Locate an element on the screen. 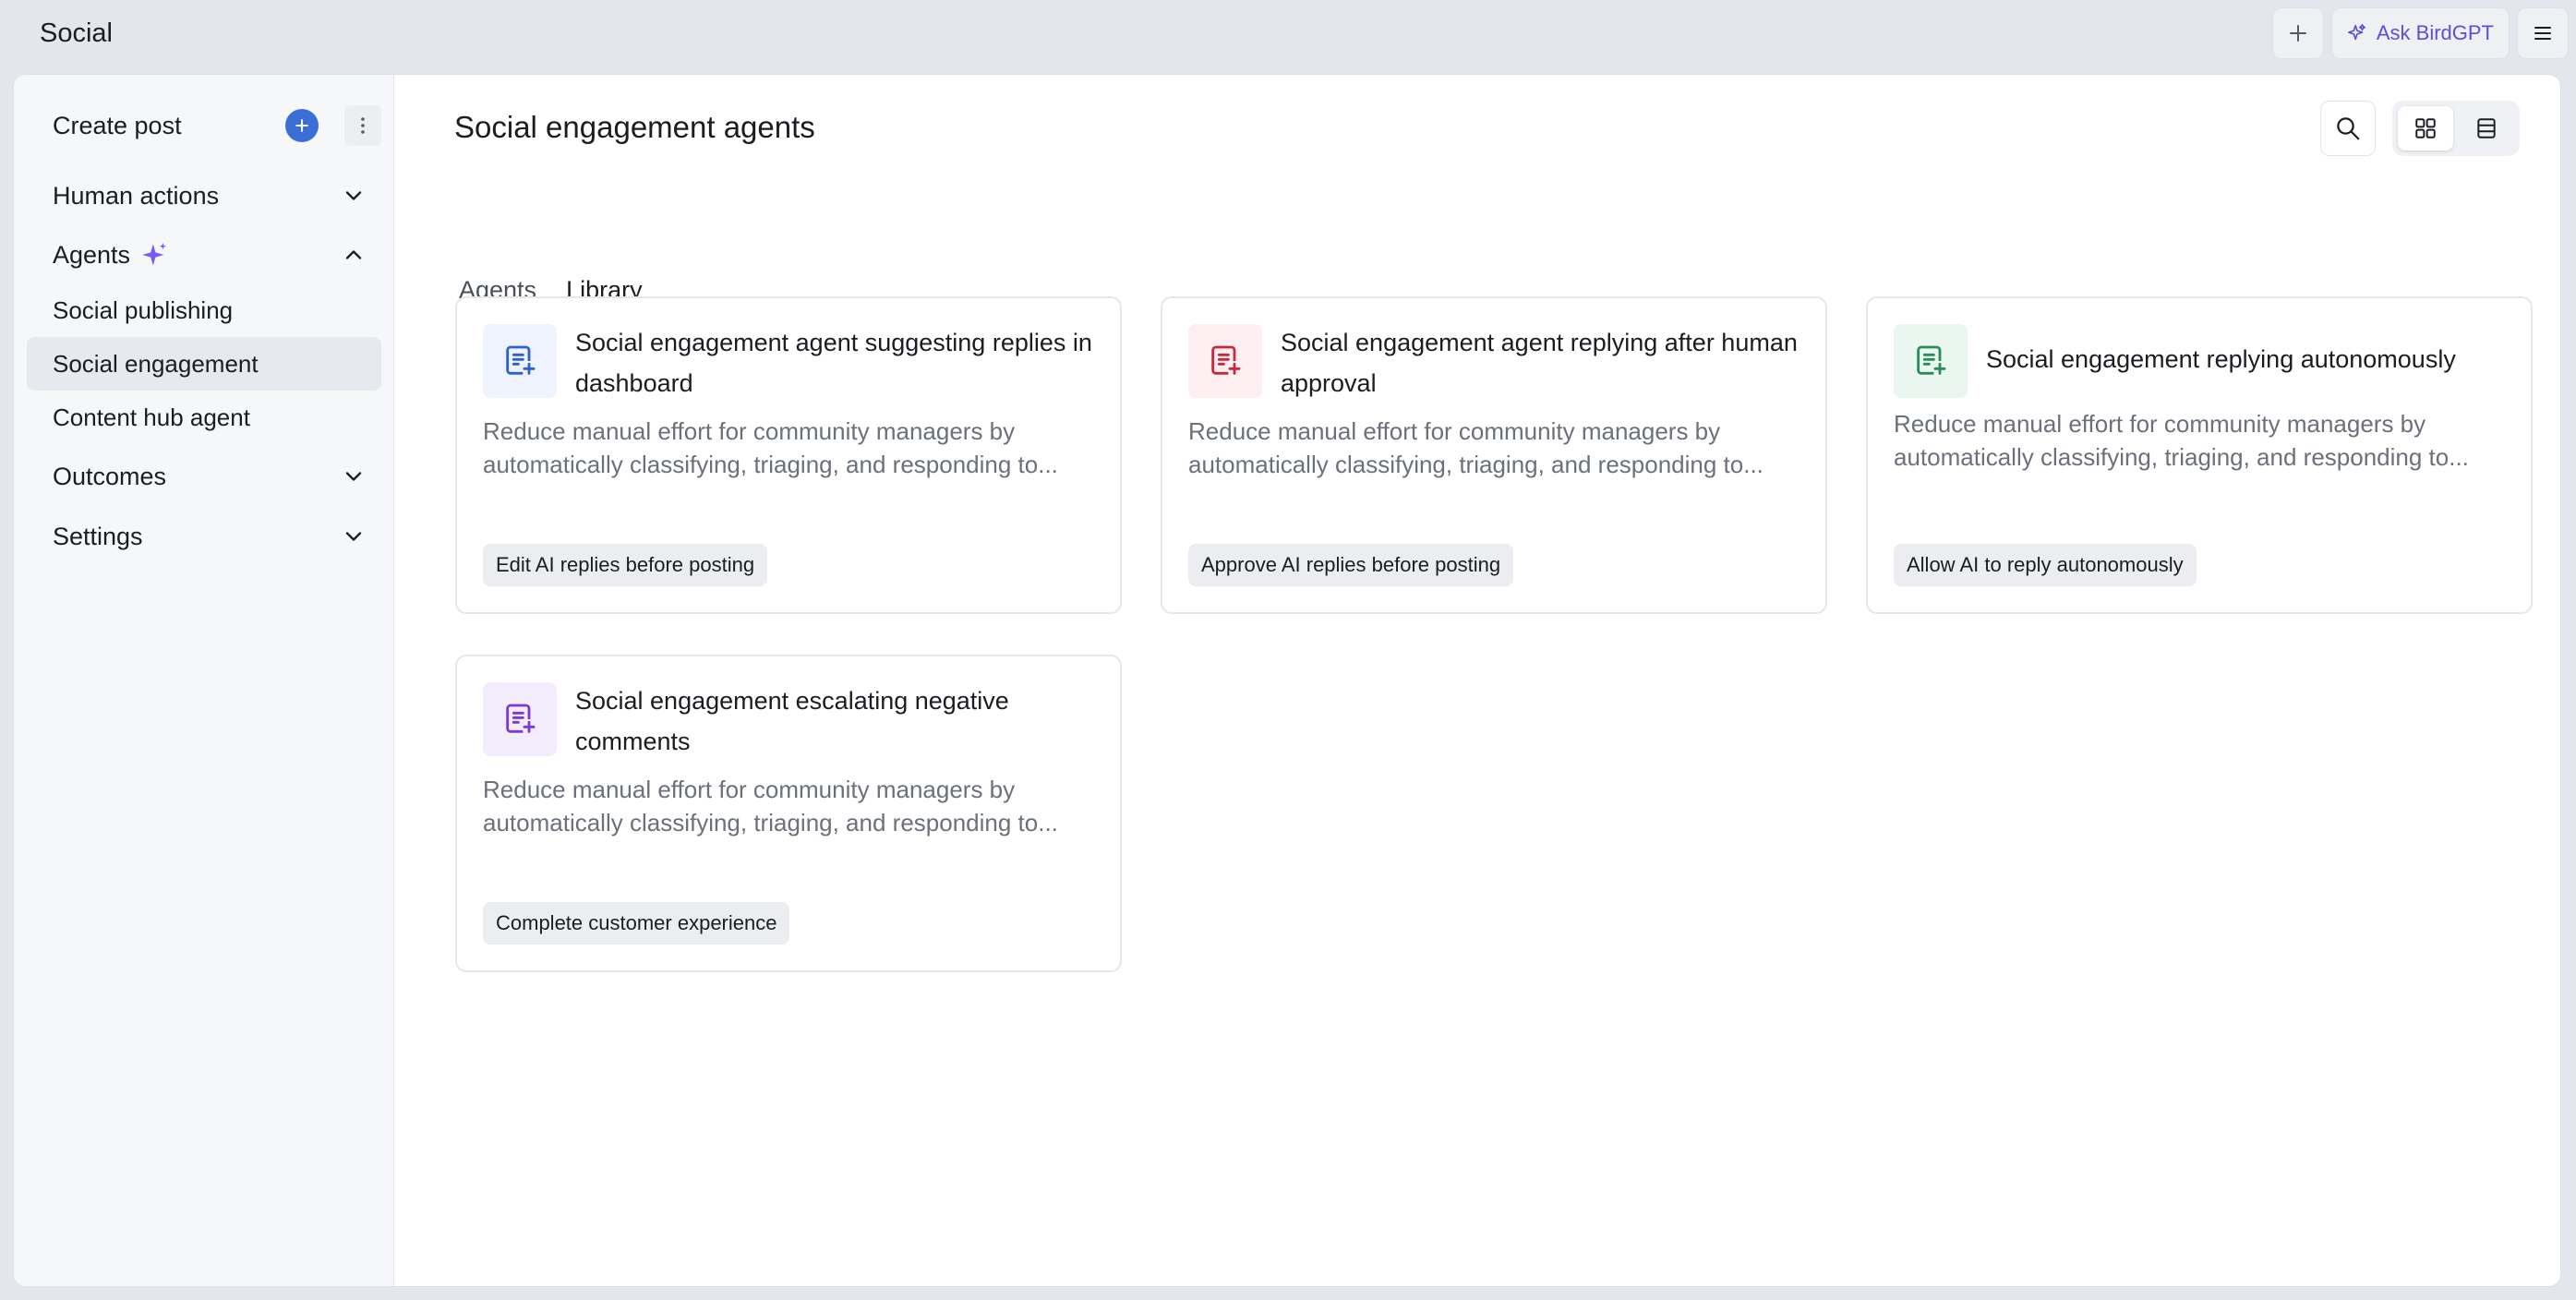 The image size is (2576, 1300). sidebar-item-social-publishing: Social publishing is located at coordinates (204, 310).